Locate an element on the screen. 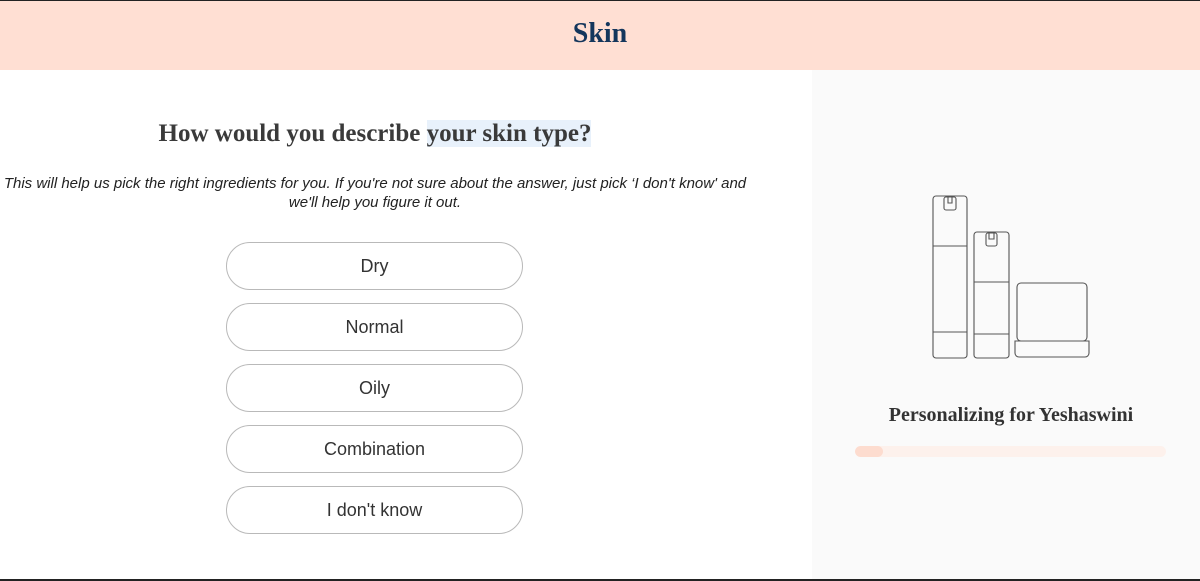 This screenshot has height=581, width=1200. progress-bar is located at coordinates (1010, 451).